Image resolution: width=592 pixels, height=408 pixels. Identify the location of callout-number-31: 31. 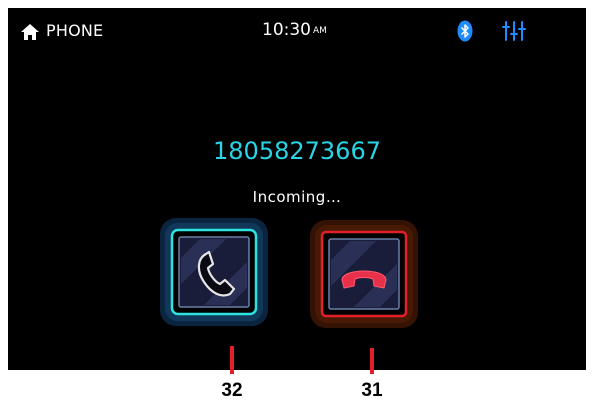
(372, 390).